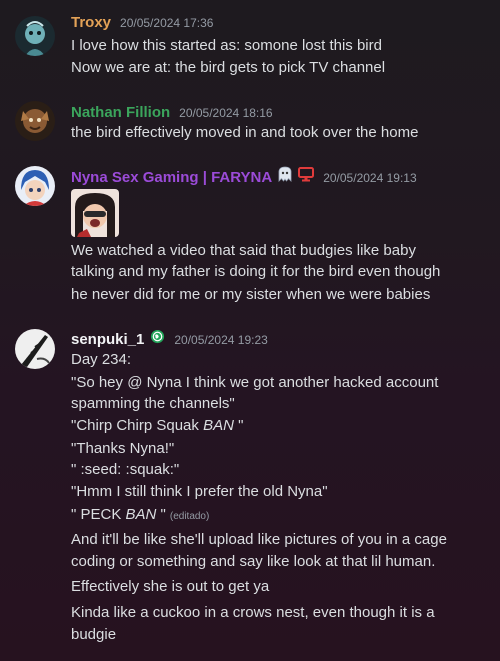 Image resolution: width=500 pixels, height=661 pixels. I want to click on username: Troxy, so click(91, 22).